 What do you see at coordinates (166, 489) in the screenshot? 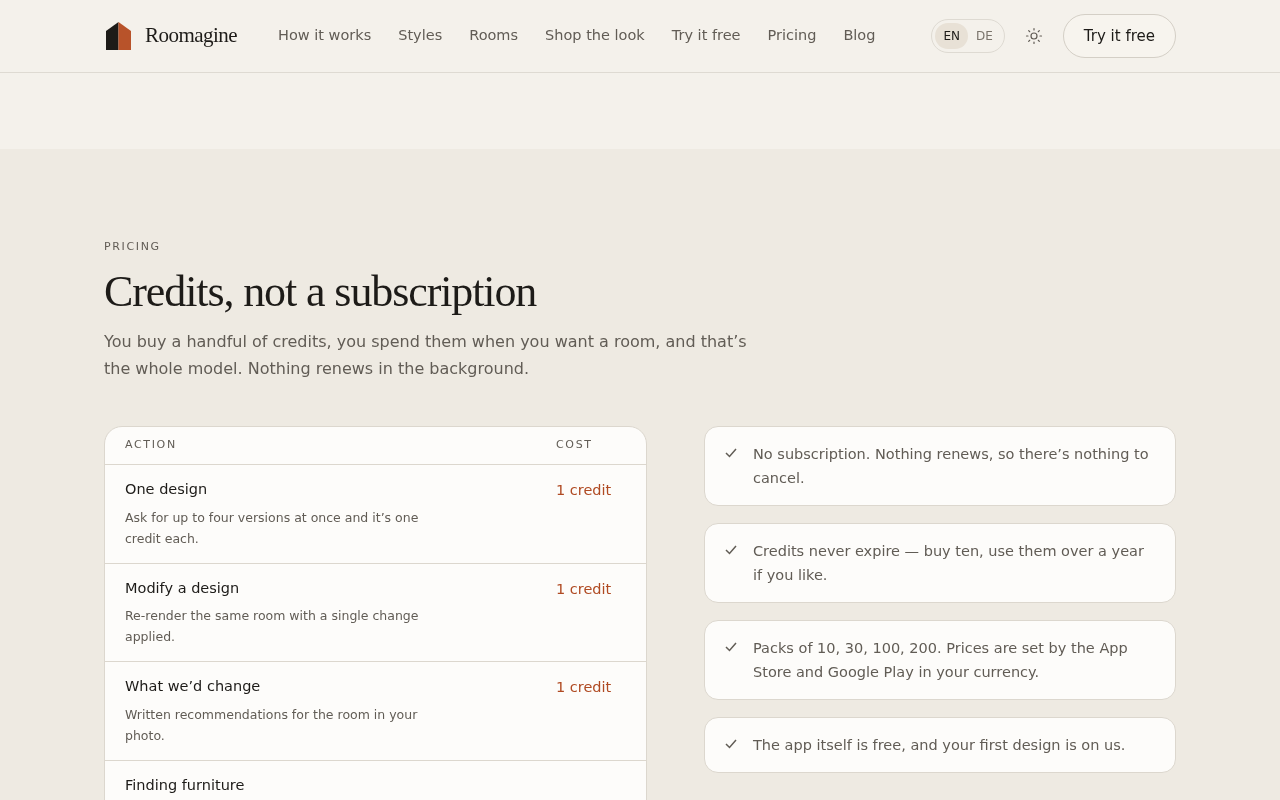
I see `action-title: One design` at bounding box center [166, 489].